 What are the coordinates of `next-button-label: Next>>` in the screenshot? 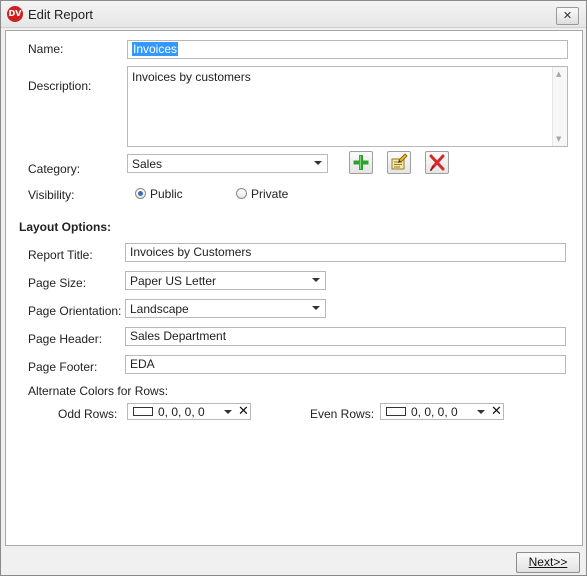 It's located at (548, 562).